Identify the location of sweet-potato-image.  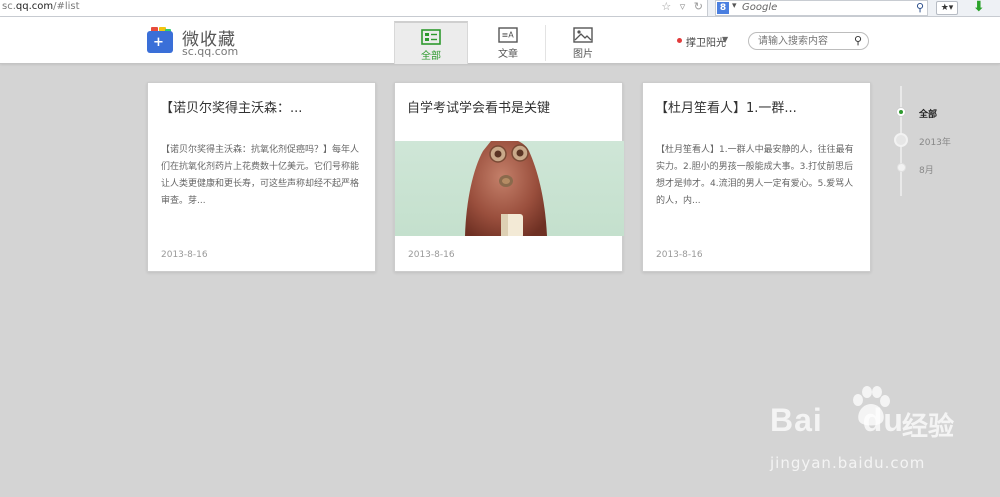
(506, 188).